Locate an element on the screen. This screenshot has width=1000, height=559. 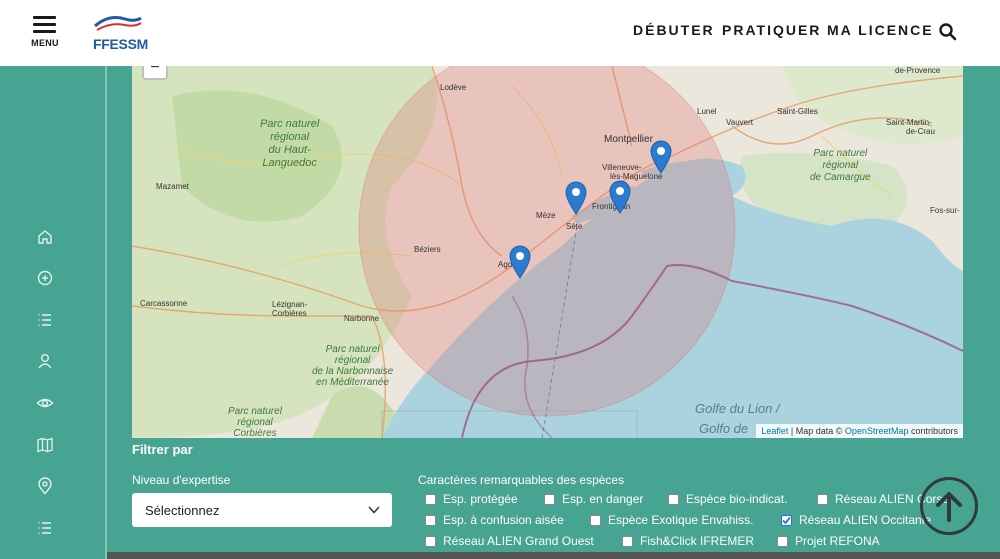
place-label: Mazamet is located at coordinates (172, 186).